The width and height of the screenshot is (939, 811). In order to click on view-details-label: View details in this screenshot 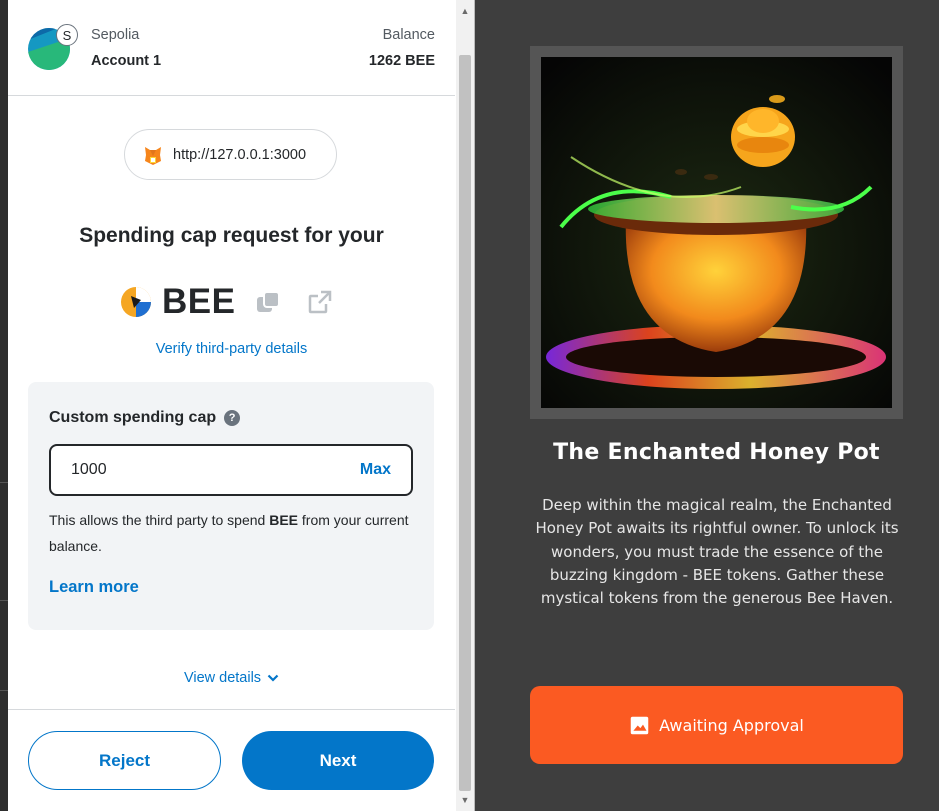, I will do `click(222, 678)`.